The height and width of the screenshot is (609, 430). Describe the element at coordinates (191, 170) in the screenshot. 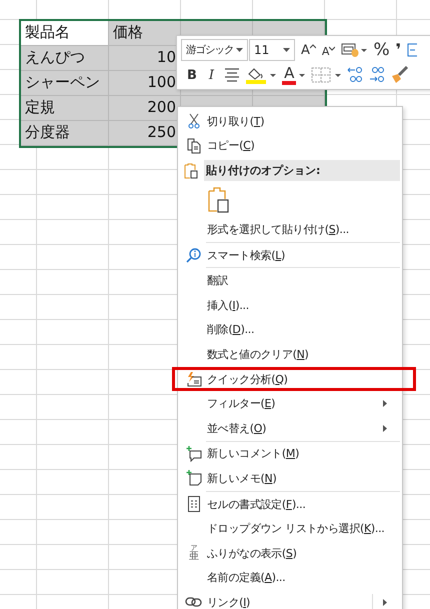

I see `clipboard-icon` at that location.